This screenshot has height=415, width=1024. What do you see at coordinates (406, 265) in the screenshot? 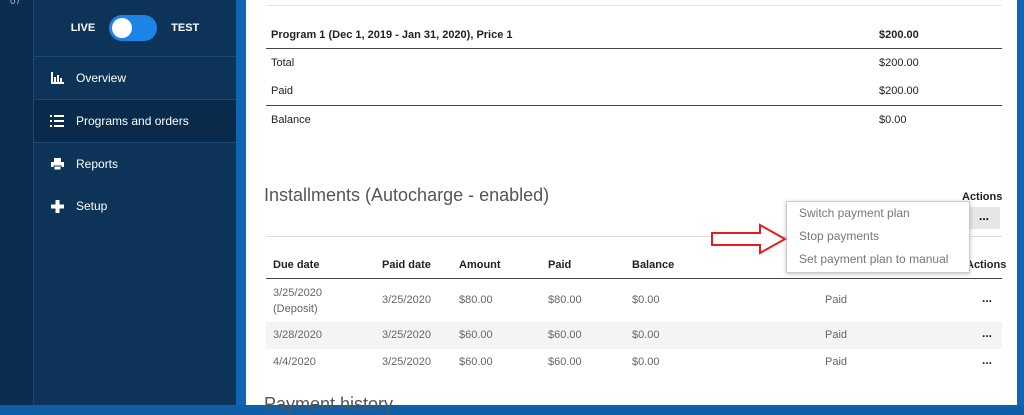
I see `column-header: Paid date` at bounding box center [406, 265].